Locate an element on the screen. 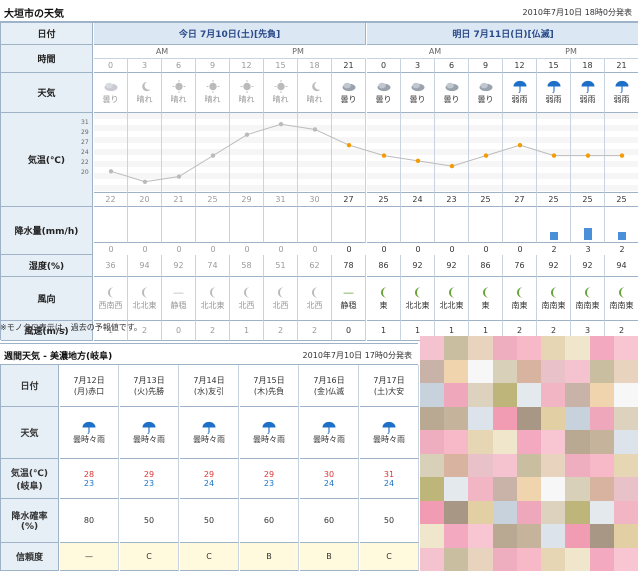 The width and height of the screenshot is (638, 571). weekly-label-pop: 降水確率 (%) is located at coordinates (30, 521).